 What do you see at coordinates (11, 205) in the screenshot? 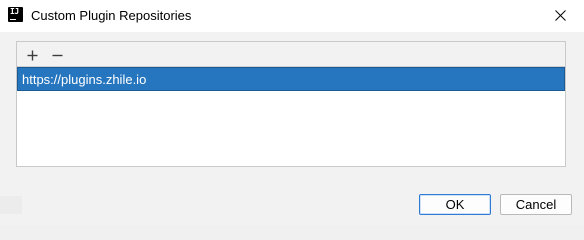
I see `help-area-placeholder` at bounding box center [11, 205].